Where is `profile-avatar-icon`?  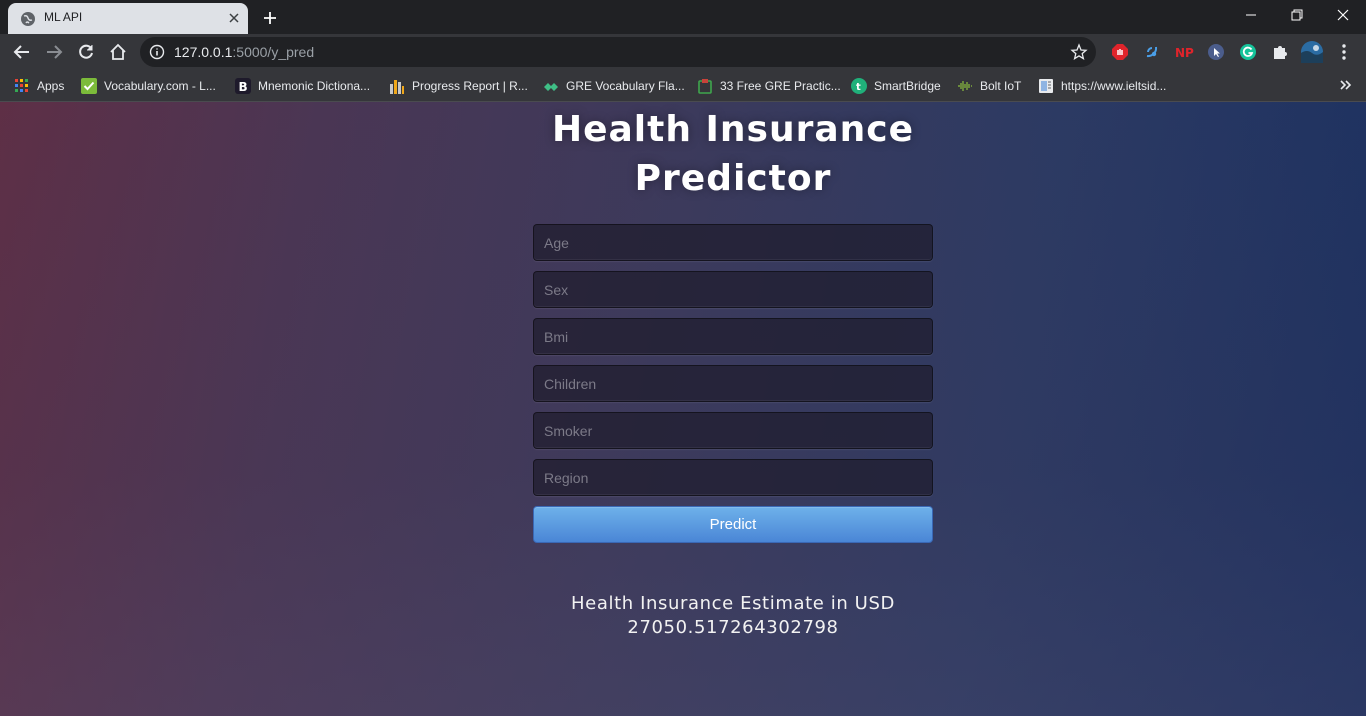
profile-avatar-icon is located at coordinates (1312, 52).